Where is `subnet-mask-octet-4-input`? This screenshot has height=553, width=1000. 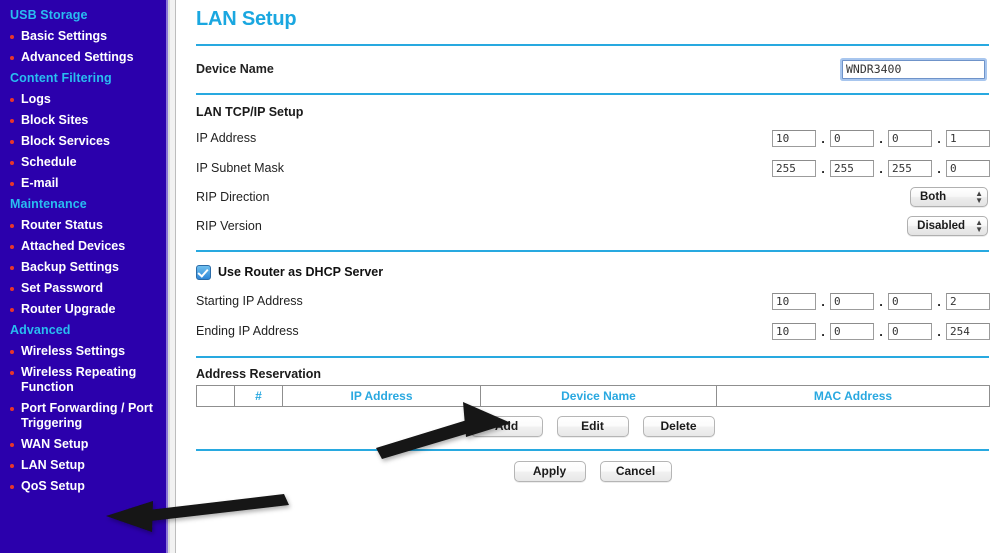
subnet-mask-octet-4-input is located at coordinates (968, 168).